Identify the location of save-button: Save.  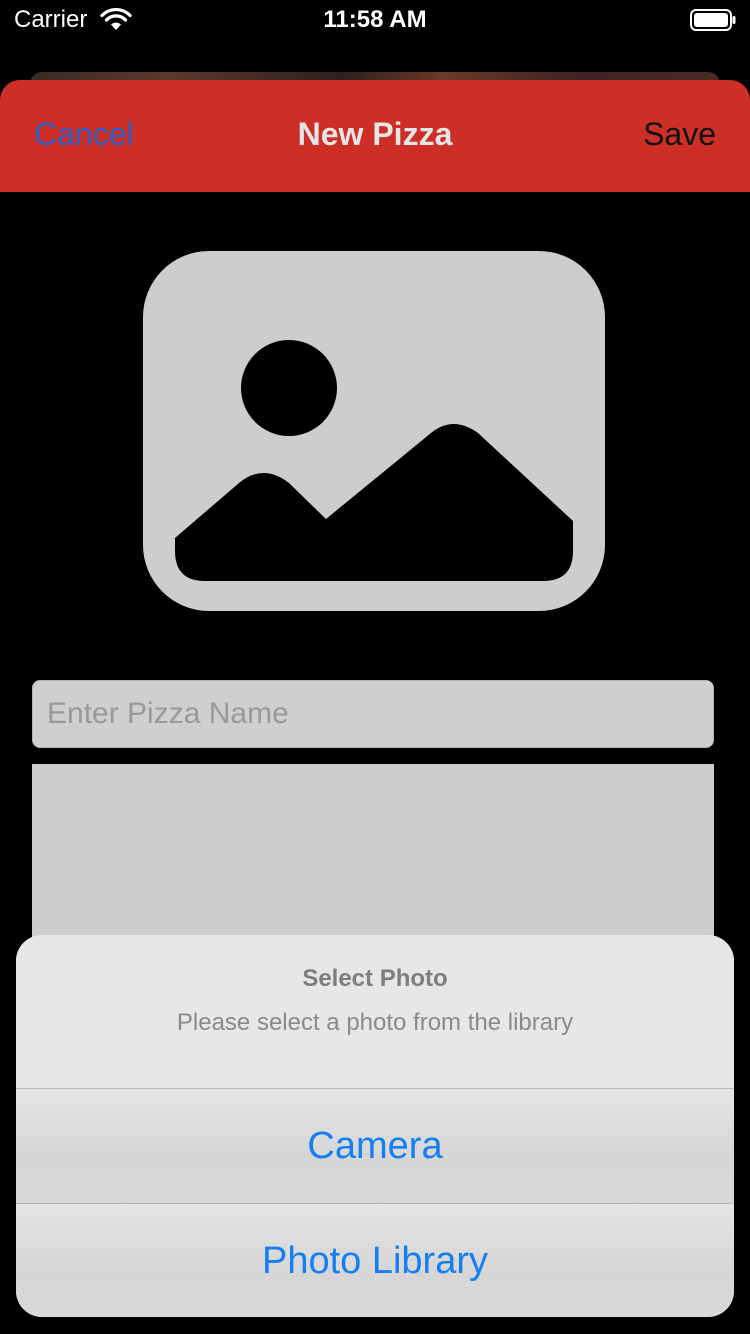
(679, 134).